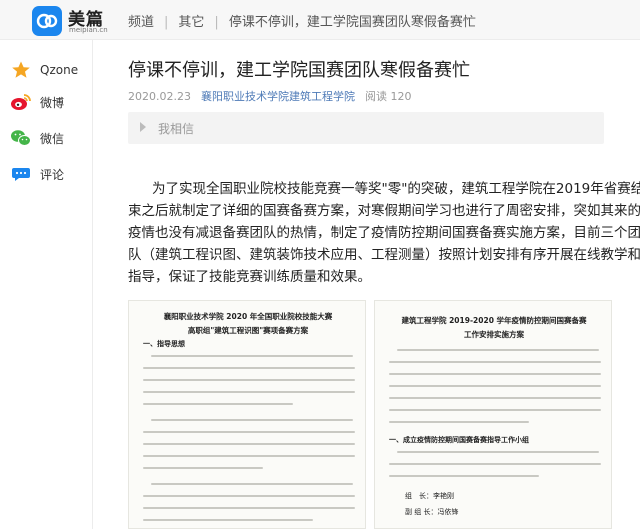 This screenshot has width=640, height=529. Describe the element at coordinates (159, 96) in the screenshot. I see `article-date: 2020.02.23` at that location.